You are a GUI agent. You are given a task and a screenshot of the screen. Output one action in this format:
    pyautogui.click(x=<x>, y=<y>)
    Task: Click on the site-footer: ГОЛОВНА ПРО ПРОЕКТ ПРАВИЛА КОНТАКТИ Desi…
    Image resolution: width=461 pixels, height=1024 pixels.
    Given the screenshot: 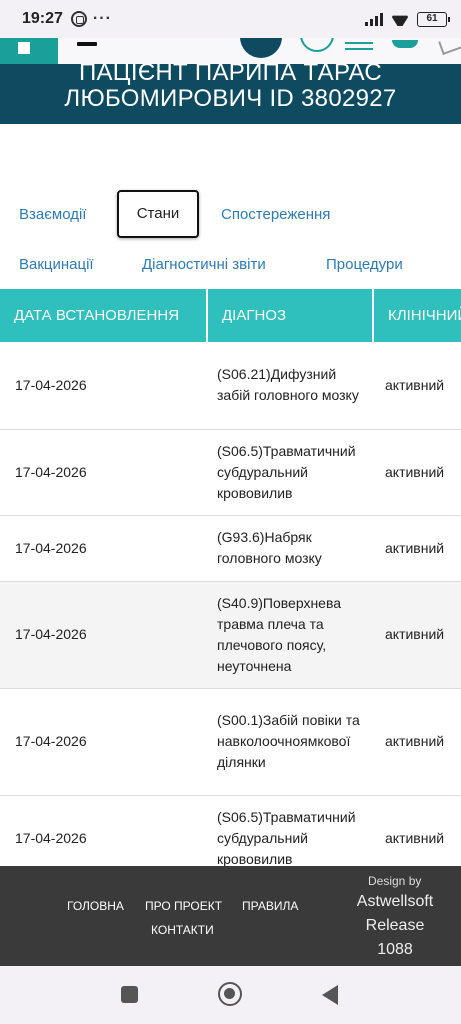 What is the action you would take?
    pyautogui.click(x=230, y=916)
    